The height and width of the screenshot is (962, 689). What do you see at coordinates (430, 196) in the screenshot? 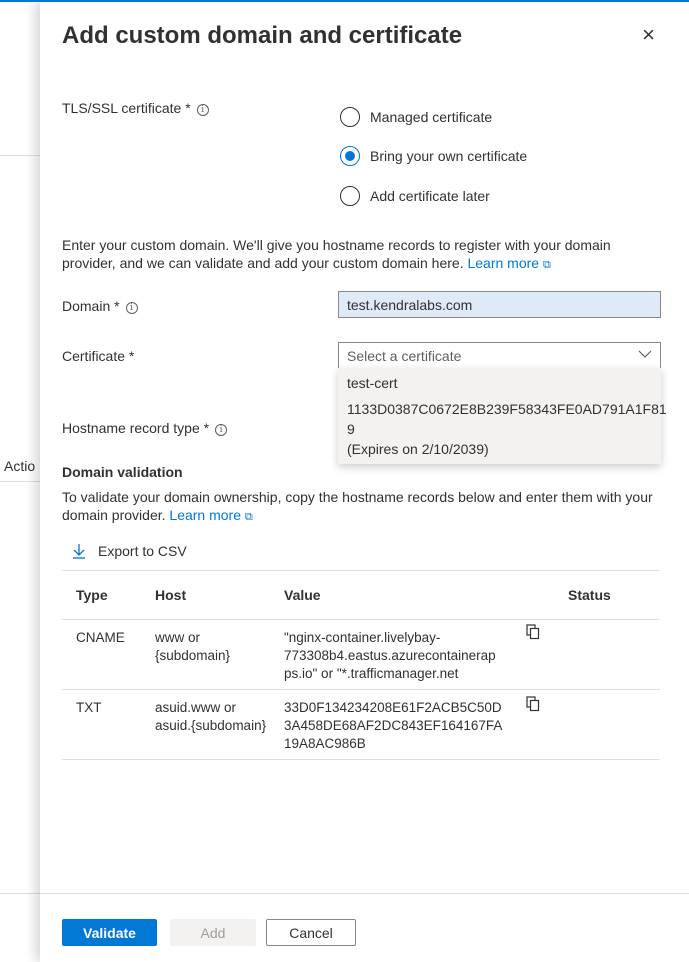
I see `radio-label: Add certificate later` at bounding box center [430, 196].